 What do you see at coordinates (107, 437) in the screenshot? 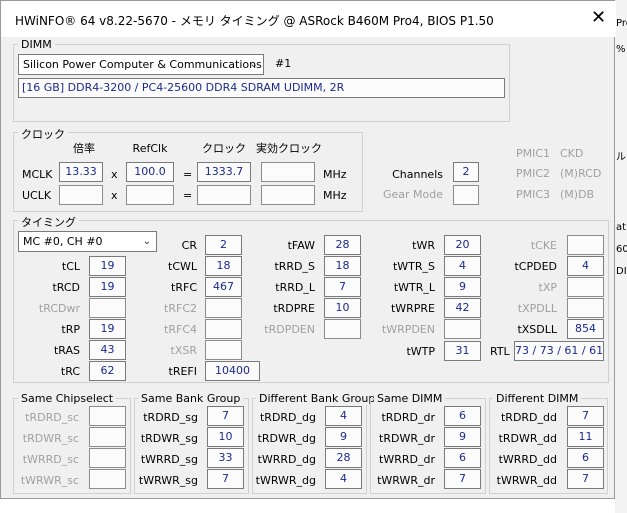
I see `value-tRDWR_sc` at bounding box center [107, 437].